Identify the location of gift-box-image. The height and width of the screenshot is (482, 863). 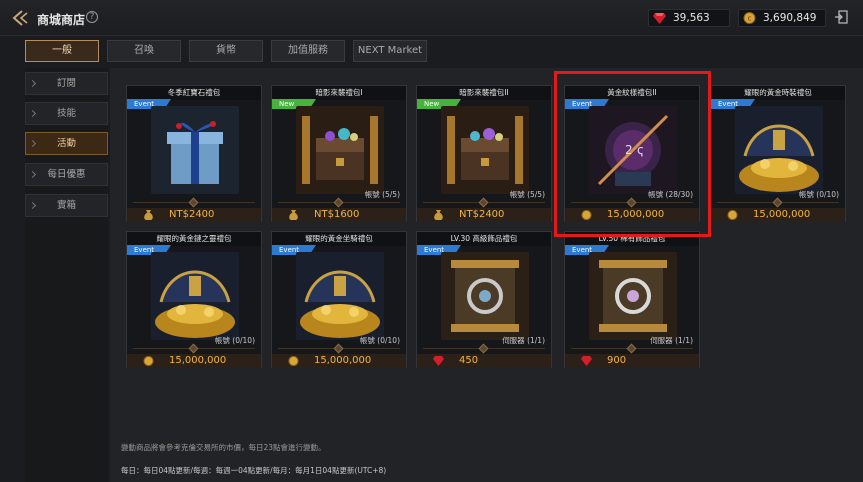
(195, 150).